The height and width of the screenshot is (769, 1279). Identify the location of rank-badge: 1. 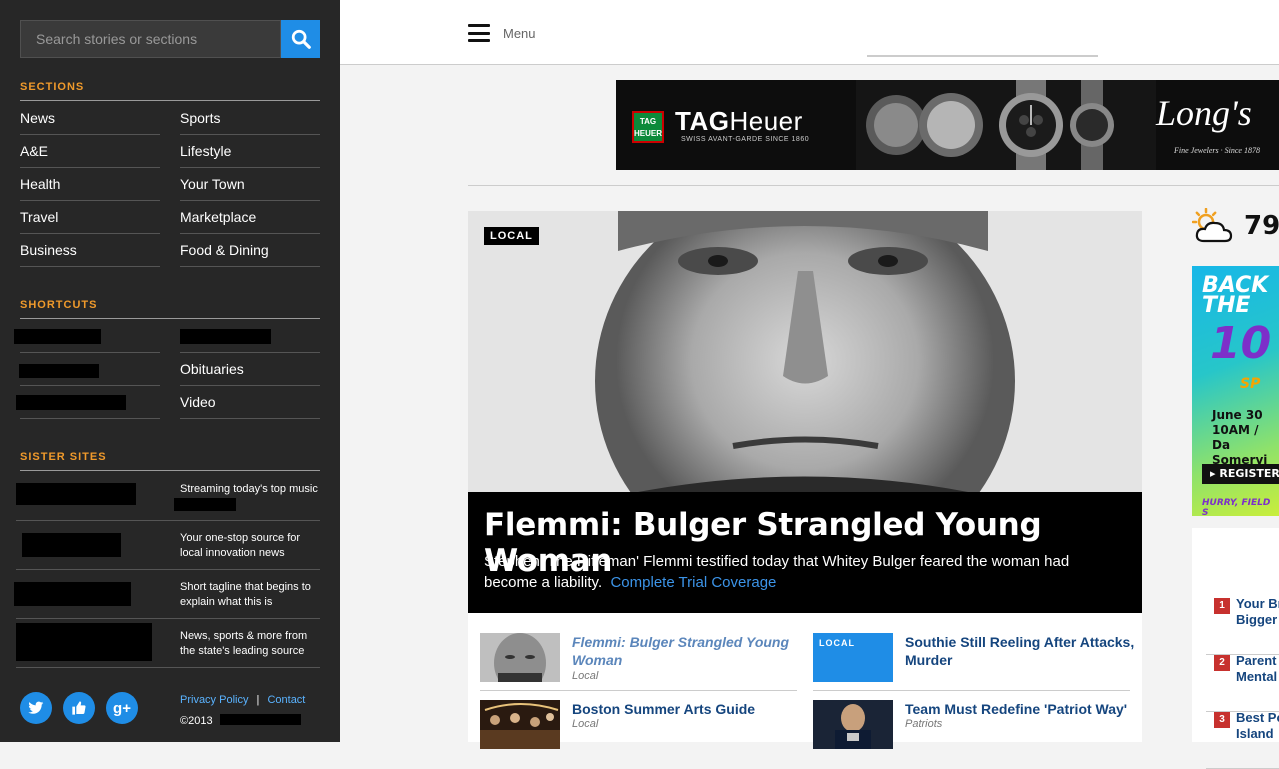
(1222, 606).